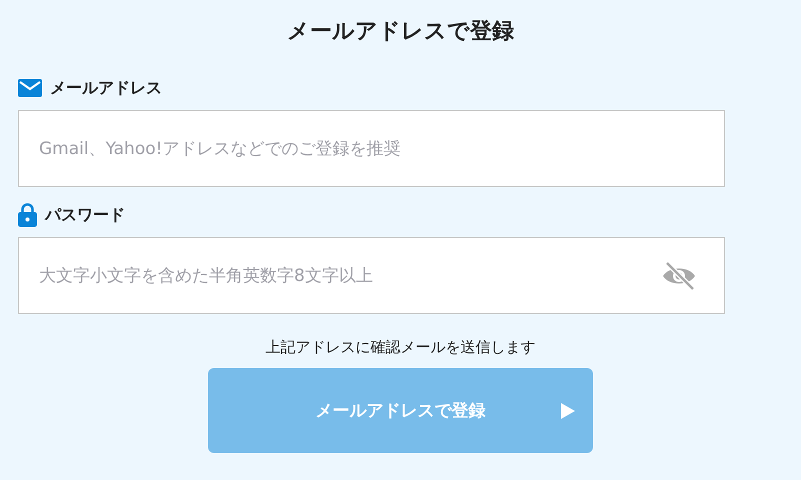 This screenshot has height=480, width=801. Describe the element at coordinates (85, 215) in the screenshot. I see `field-label: パスワード` at that location.